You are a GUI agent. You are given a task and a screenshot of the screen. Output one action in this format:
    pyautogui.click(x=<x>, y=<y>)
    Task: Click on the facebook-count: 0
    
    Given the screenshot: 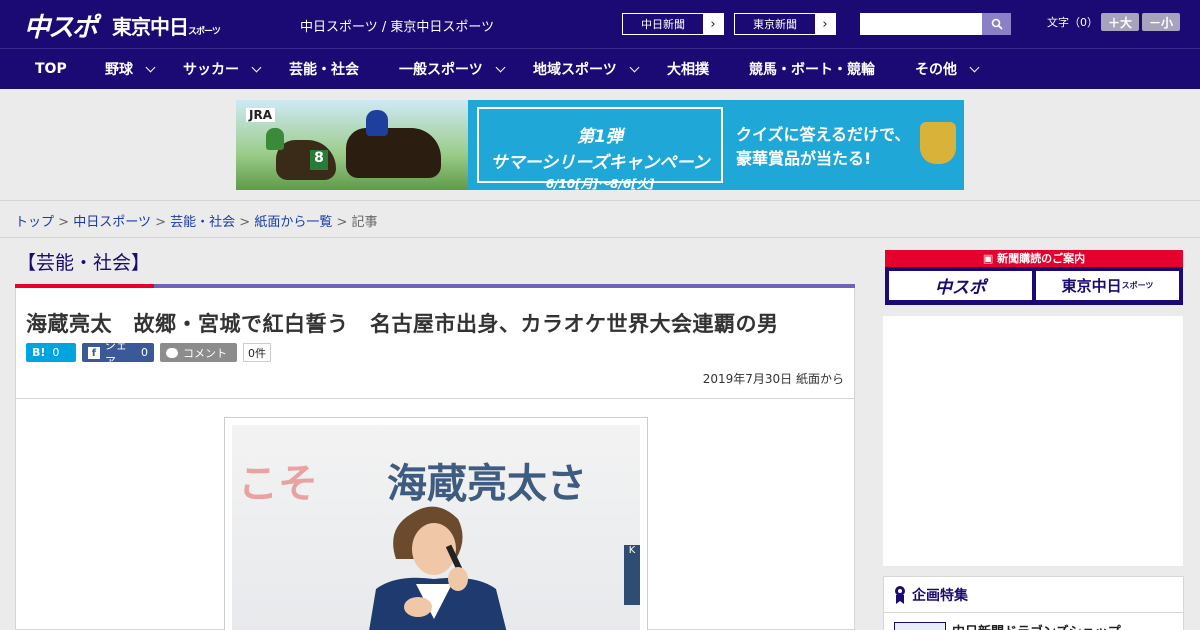 What is the action you would take?
    pyautogui.click(x=144, y=352)
    